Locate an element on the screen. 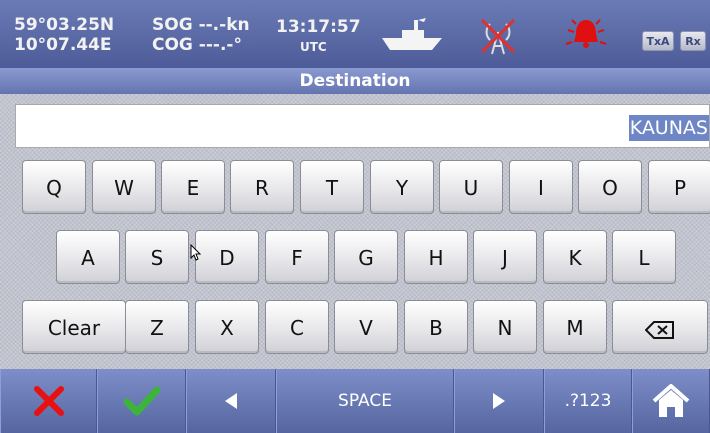  arrow-left-icon is located at coordinates (231, 401).